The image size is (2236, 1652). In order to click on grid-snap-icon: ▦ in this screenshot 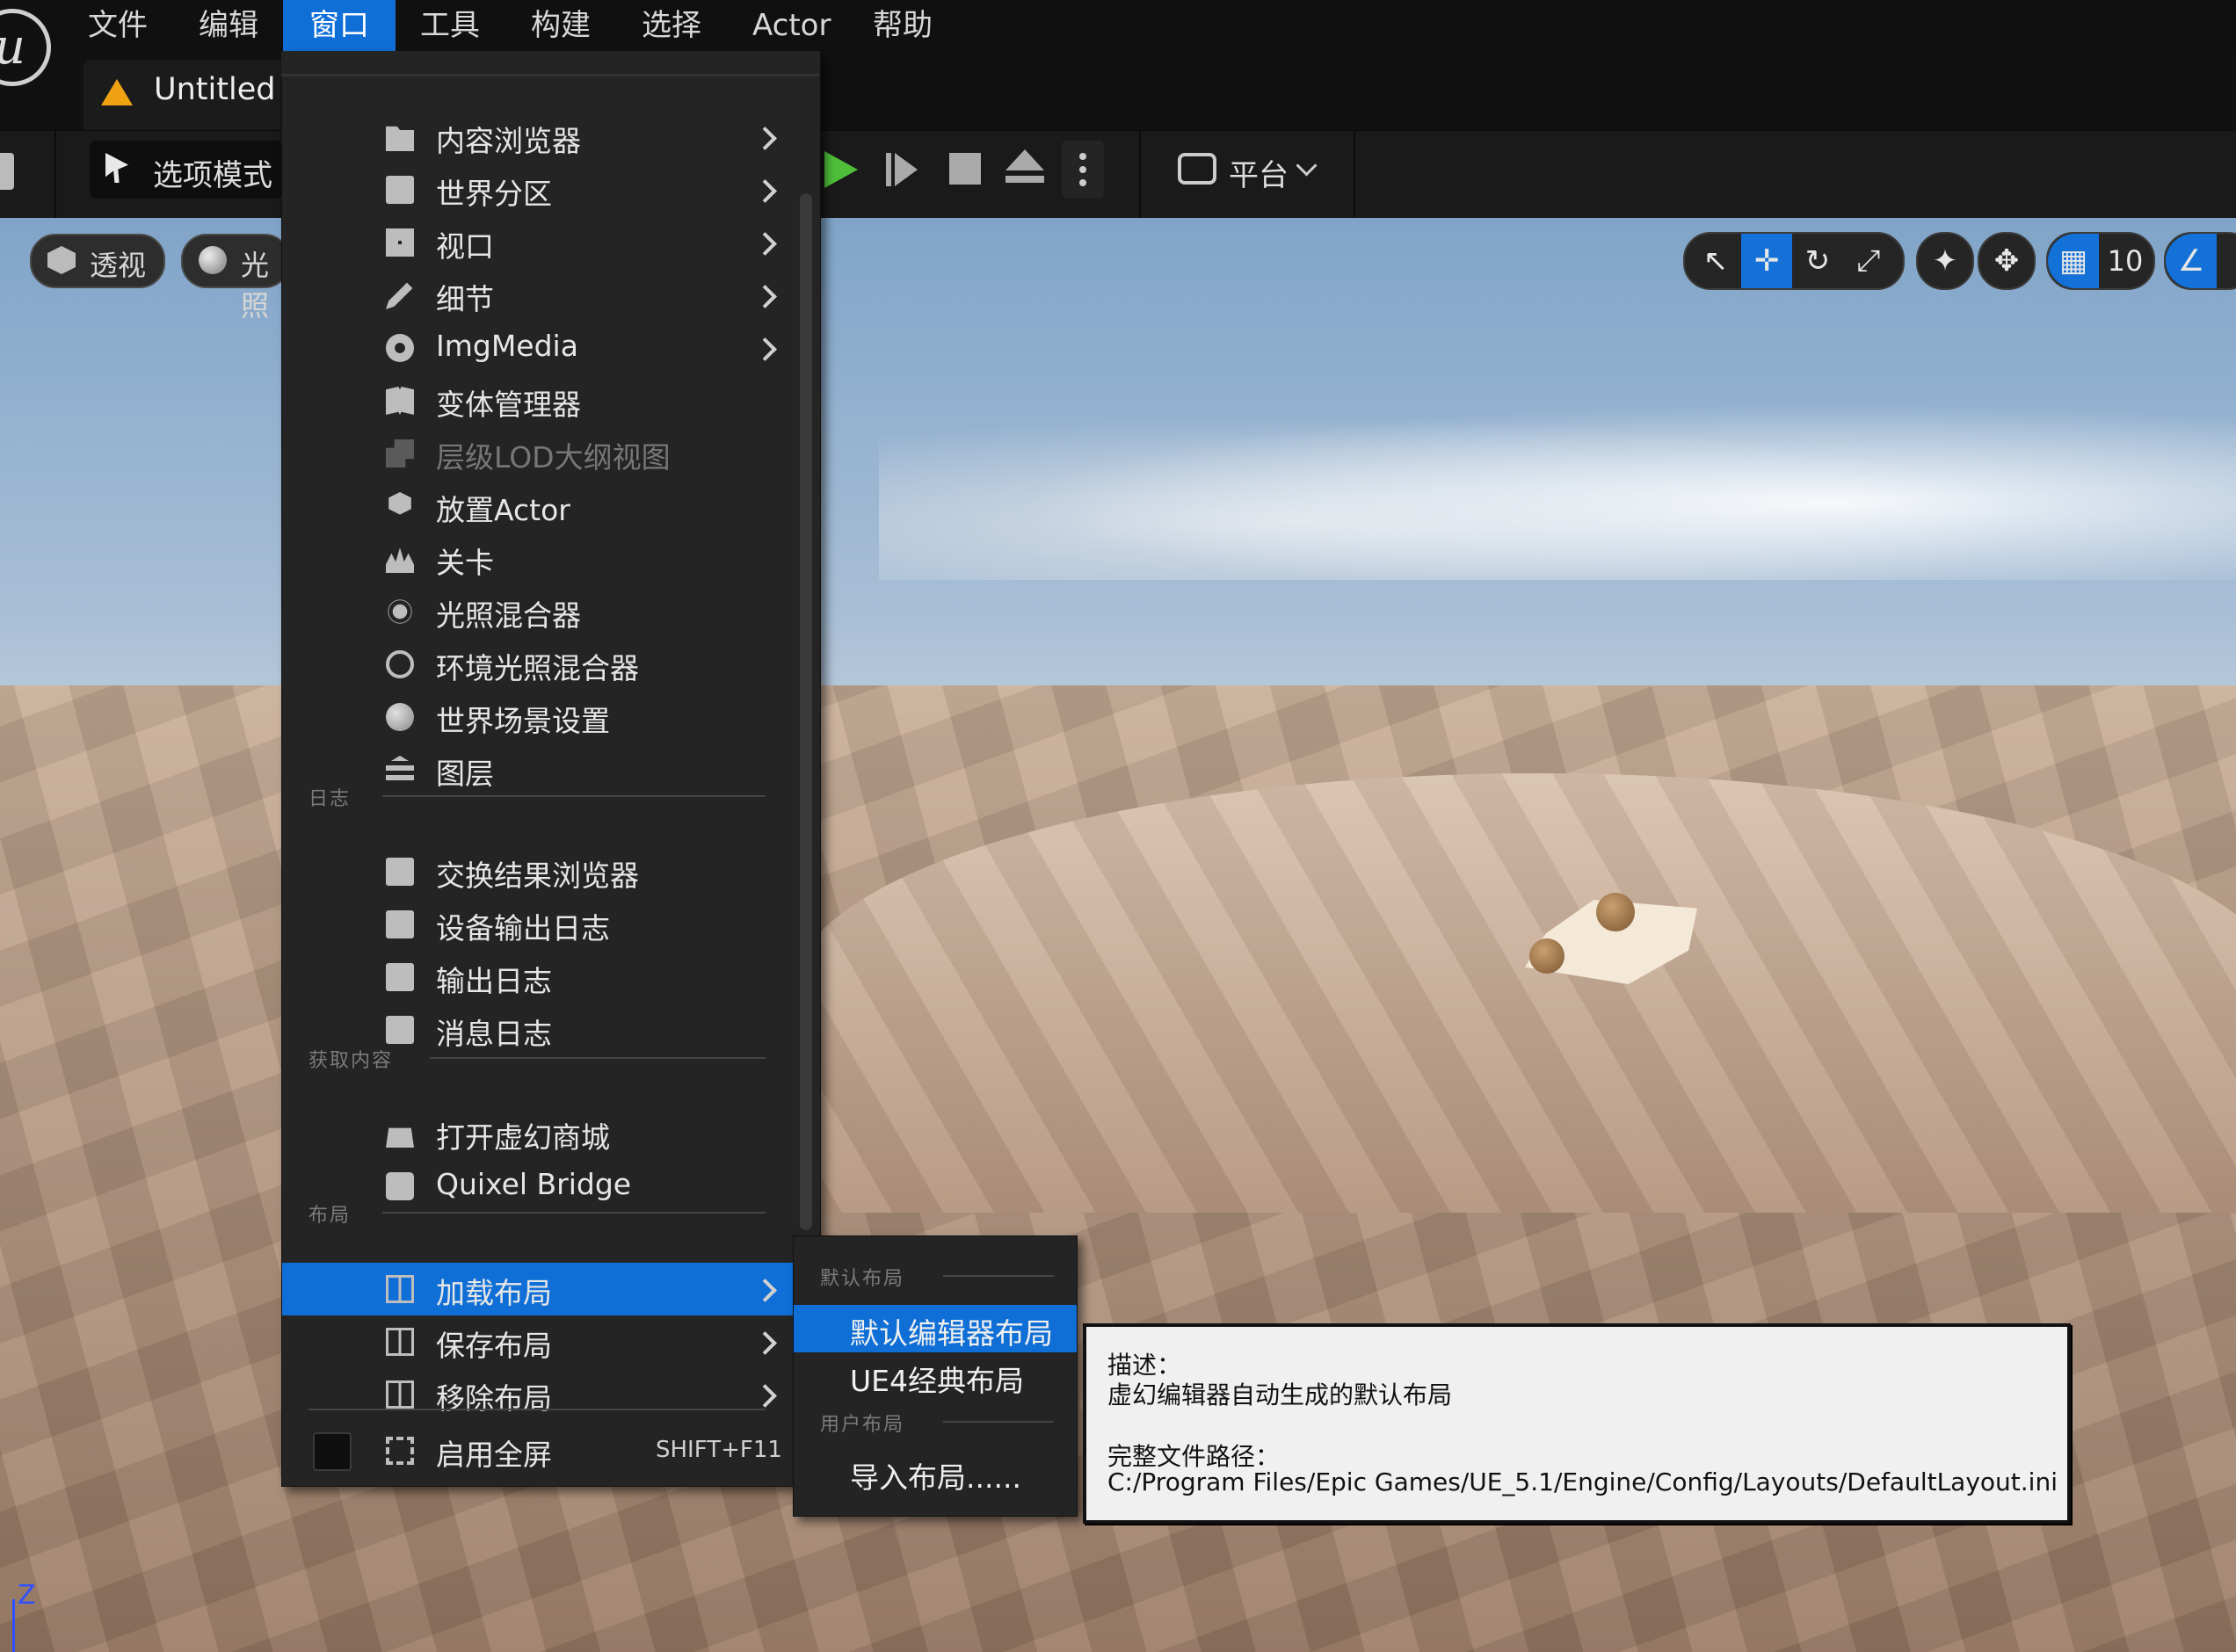, I will do `click(2073, 261)`.